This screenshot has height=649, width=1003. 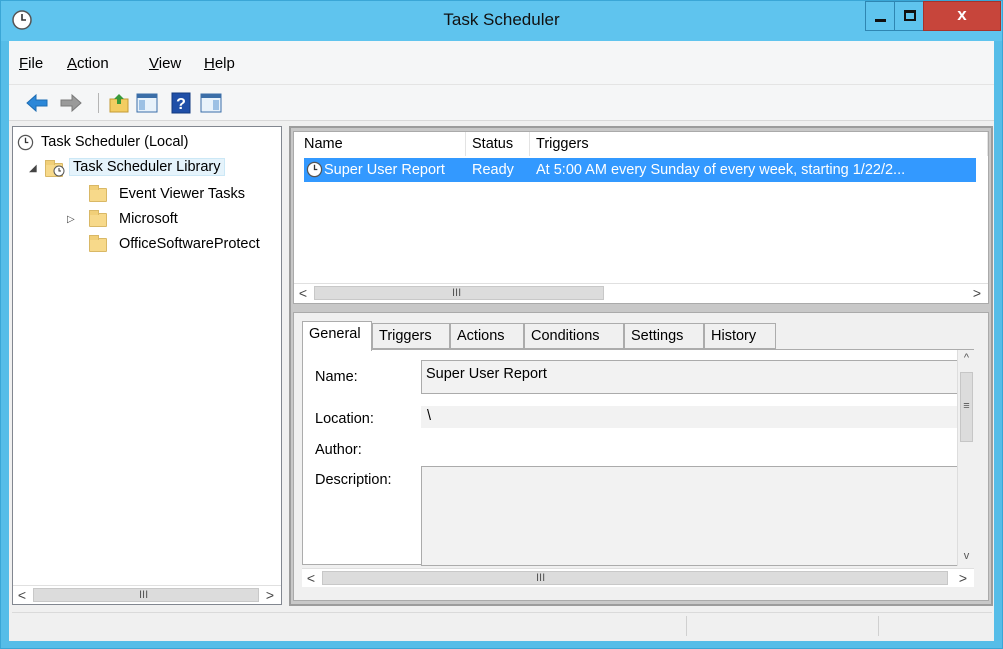 What do you see at coordinates (501, 144) in the screenshot?
I see `column-header-status: Status` at bounding box center [501, 144].